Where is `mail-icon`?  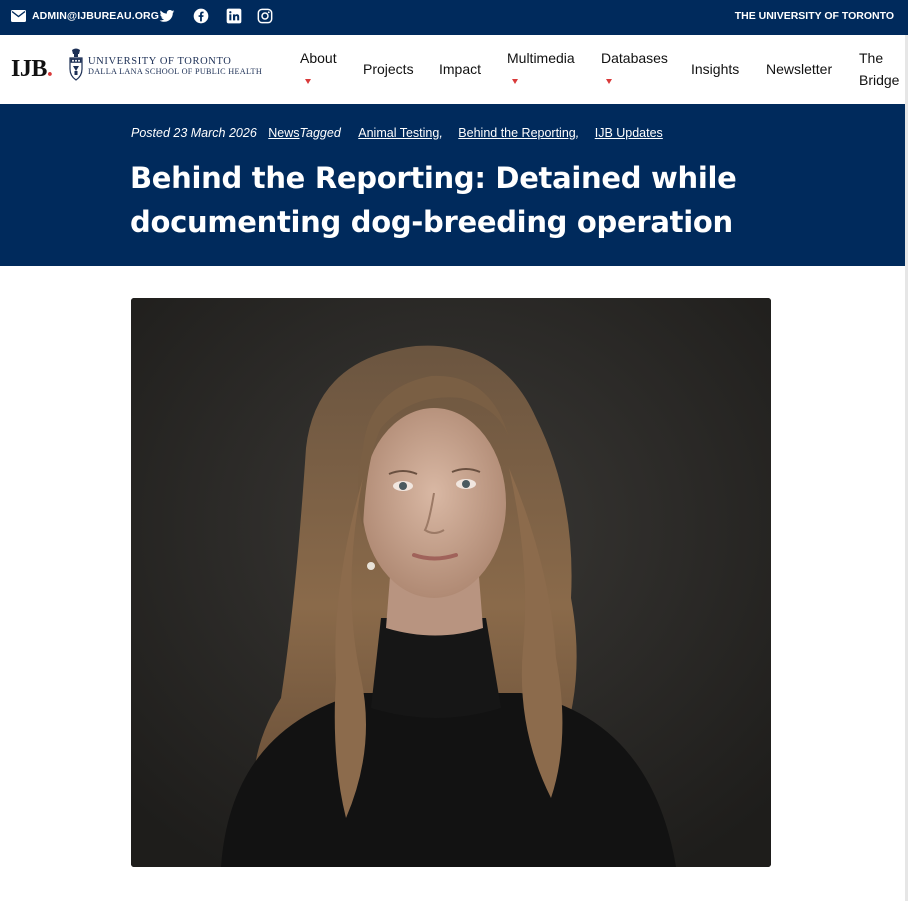 mail-icon is located at coordinates (18, 16).